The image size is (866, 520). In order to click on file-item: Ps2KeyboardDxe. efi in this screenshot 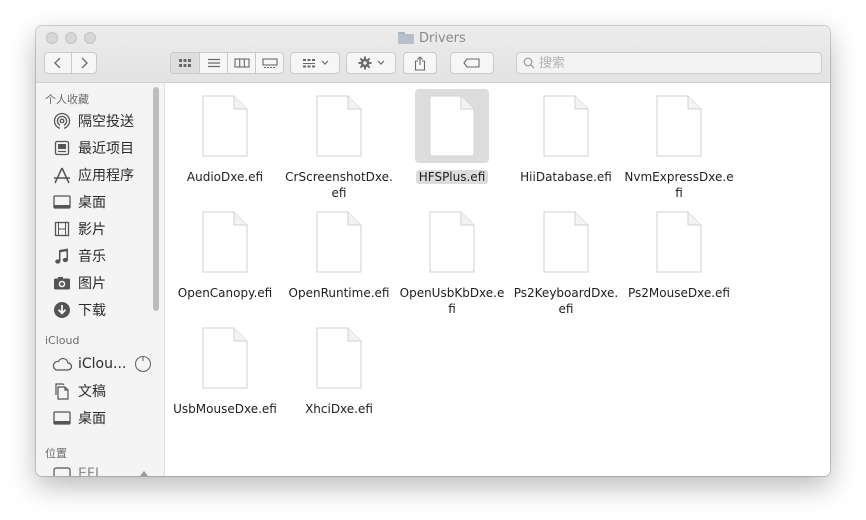, I will do `click(566, 259)`.